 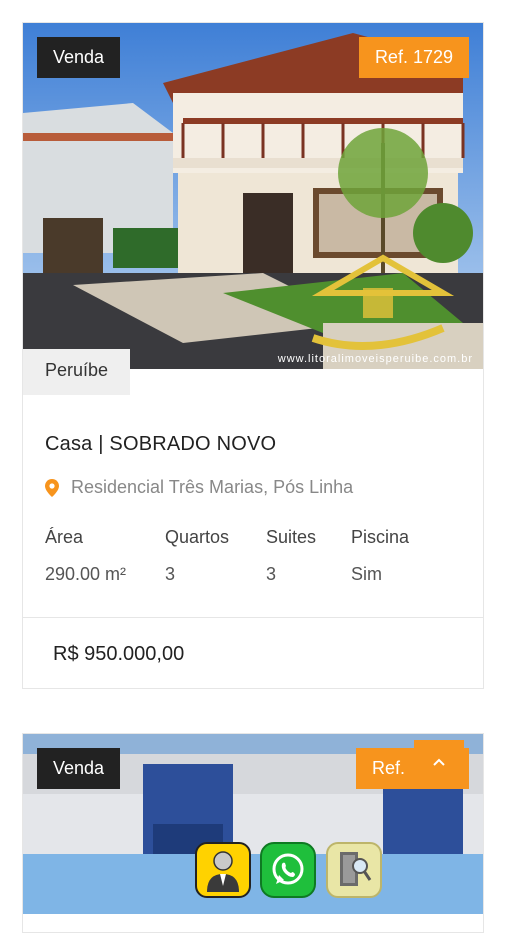 I want to click on feature-suites: Suites 3, so click(x=291, y=556).